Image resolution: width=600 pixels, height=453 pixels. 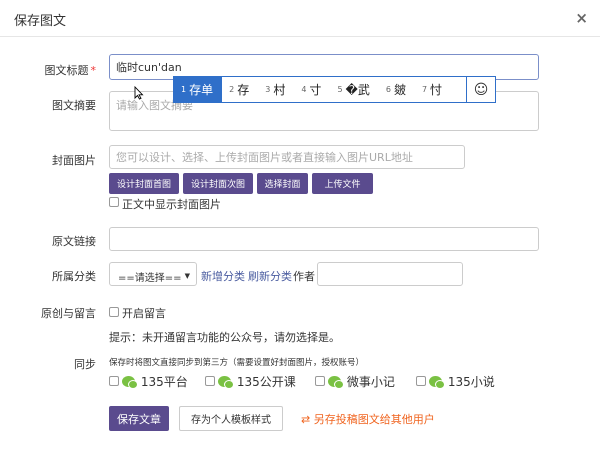 I want to click on emoji-icon: ☺, so click(x=480, y=89).